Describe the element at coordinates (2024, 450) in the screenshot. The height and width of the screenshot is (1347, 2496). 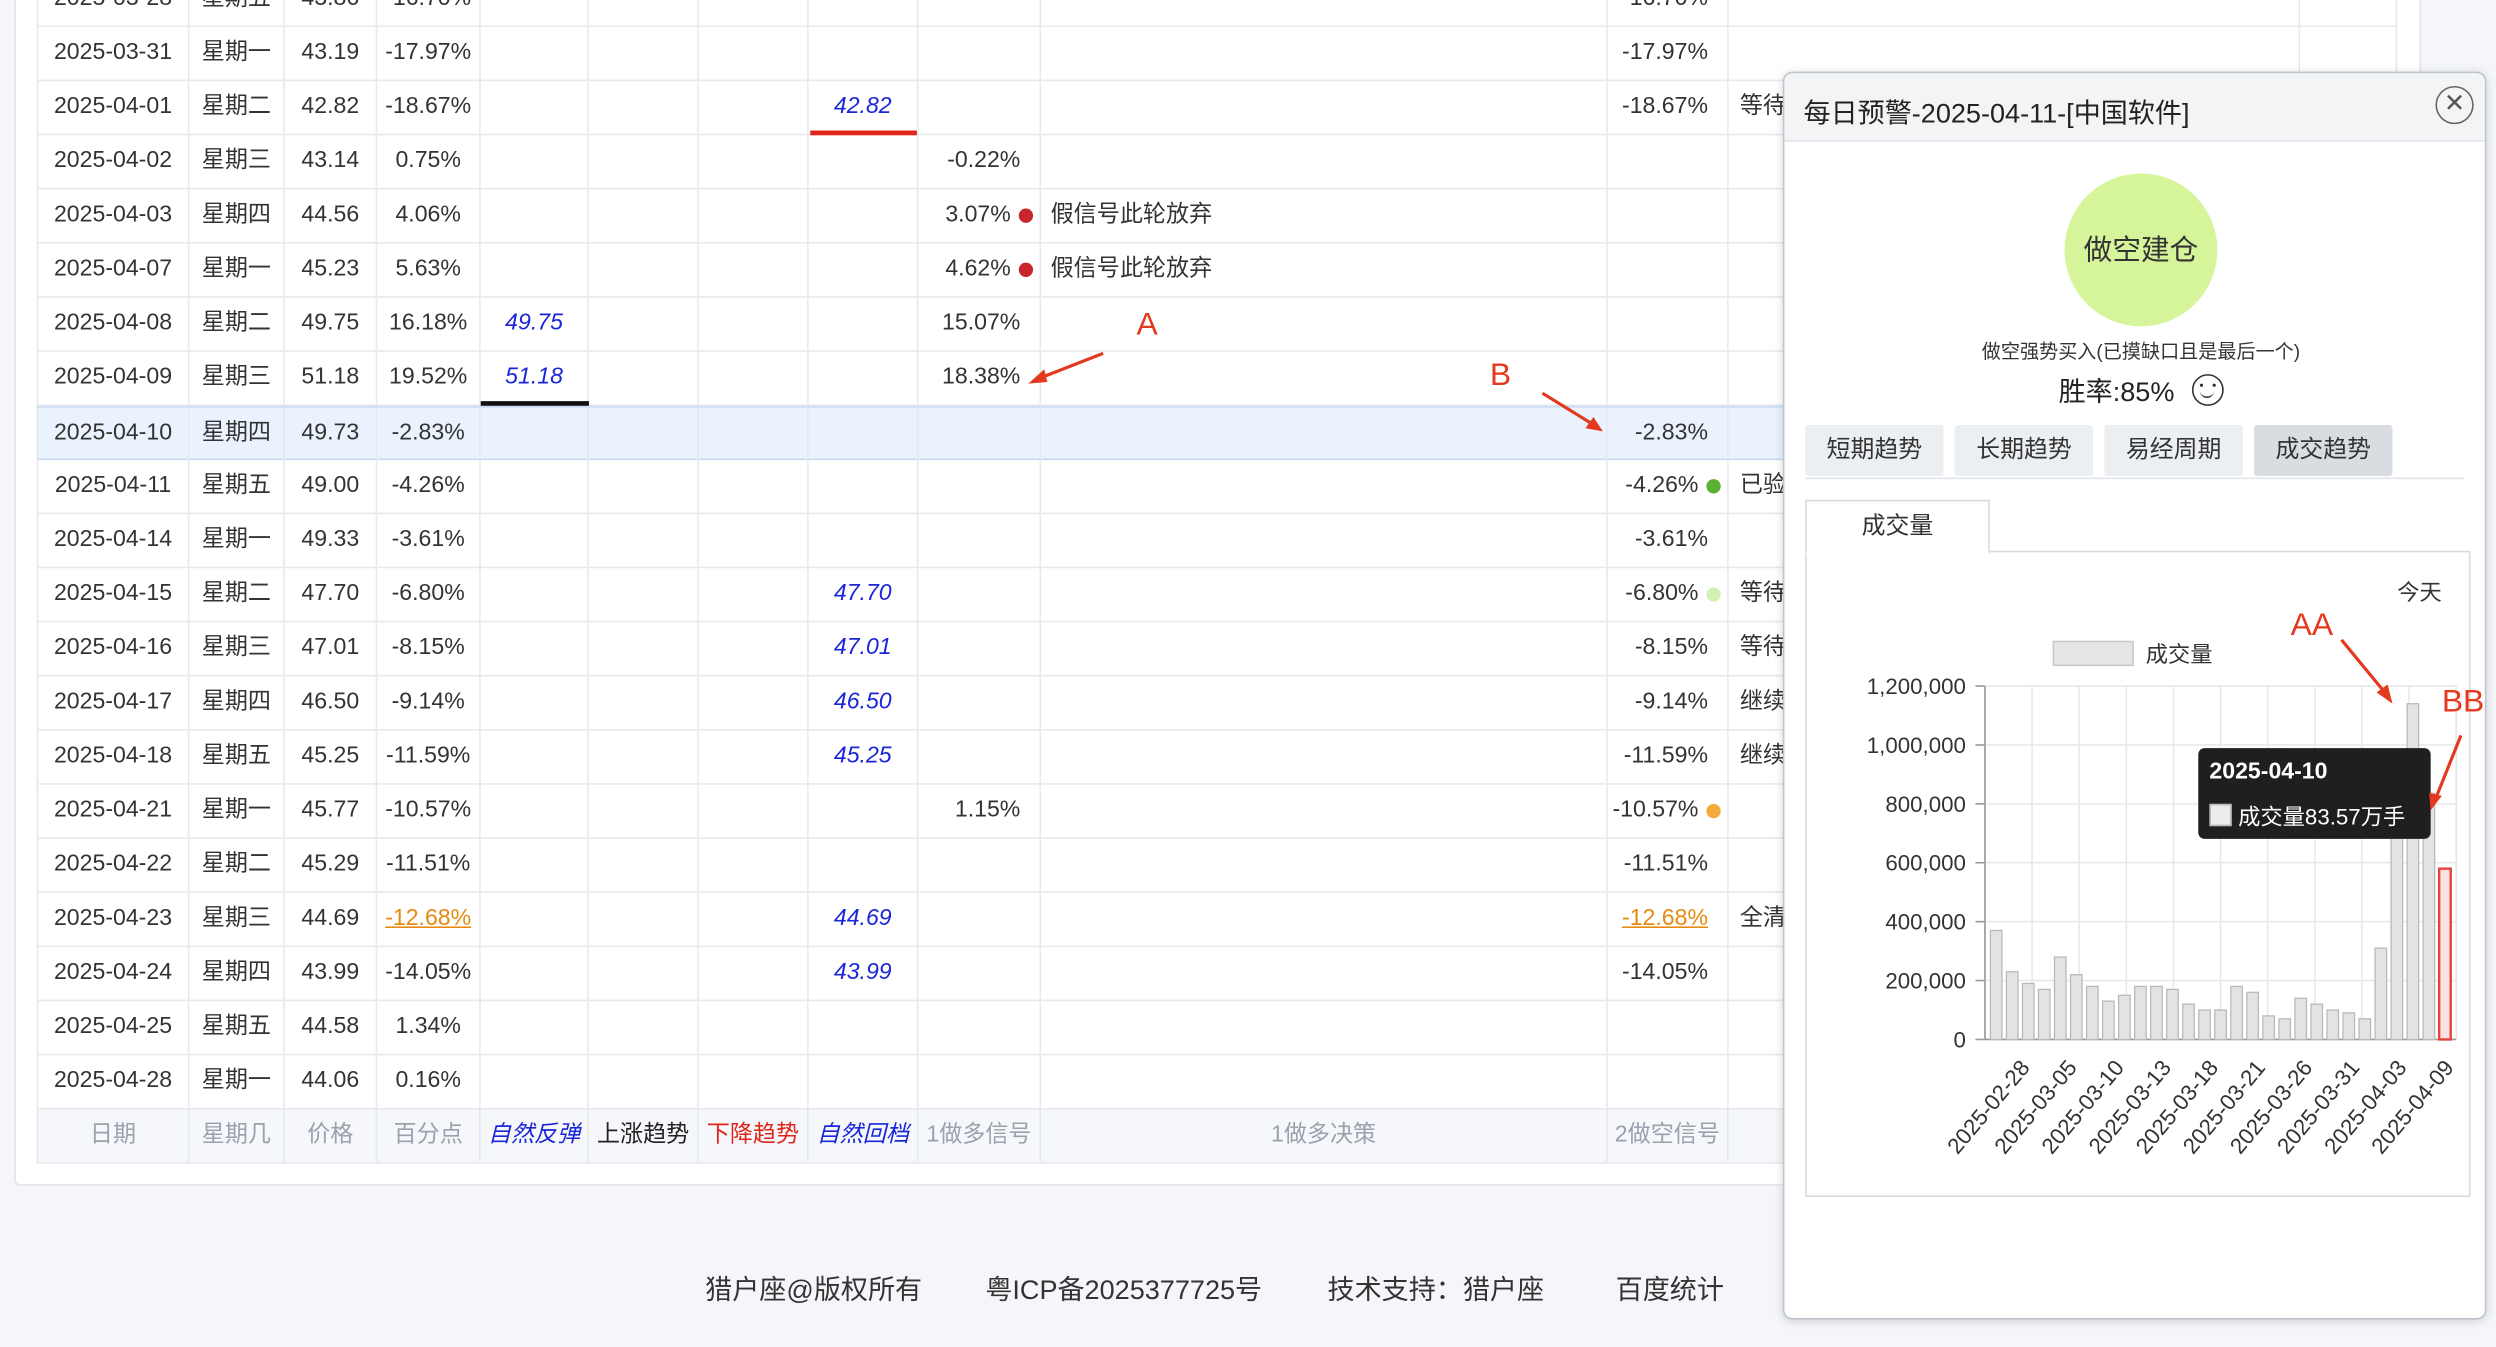
I see `tab-long-trend: 长期趋势` at that location.